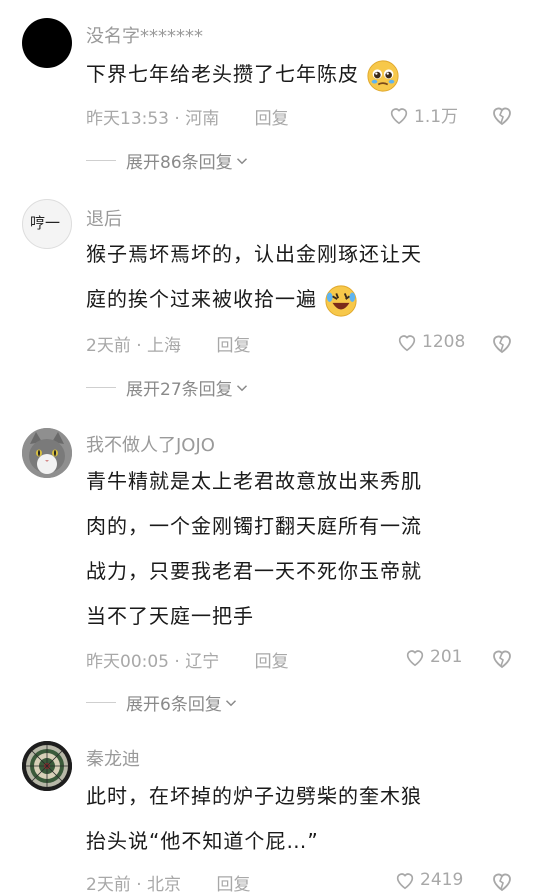 This screenshot has width=540, height=895. I want to click on comment-text: 下界七年给老头攒了七年陈皮, so click(301, 74).